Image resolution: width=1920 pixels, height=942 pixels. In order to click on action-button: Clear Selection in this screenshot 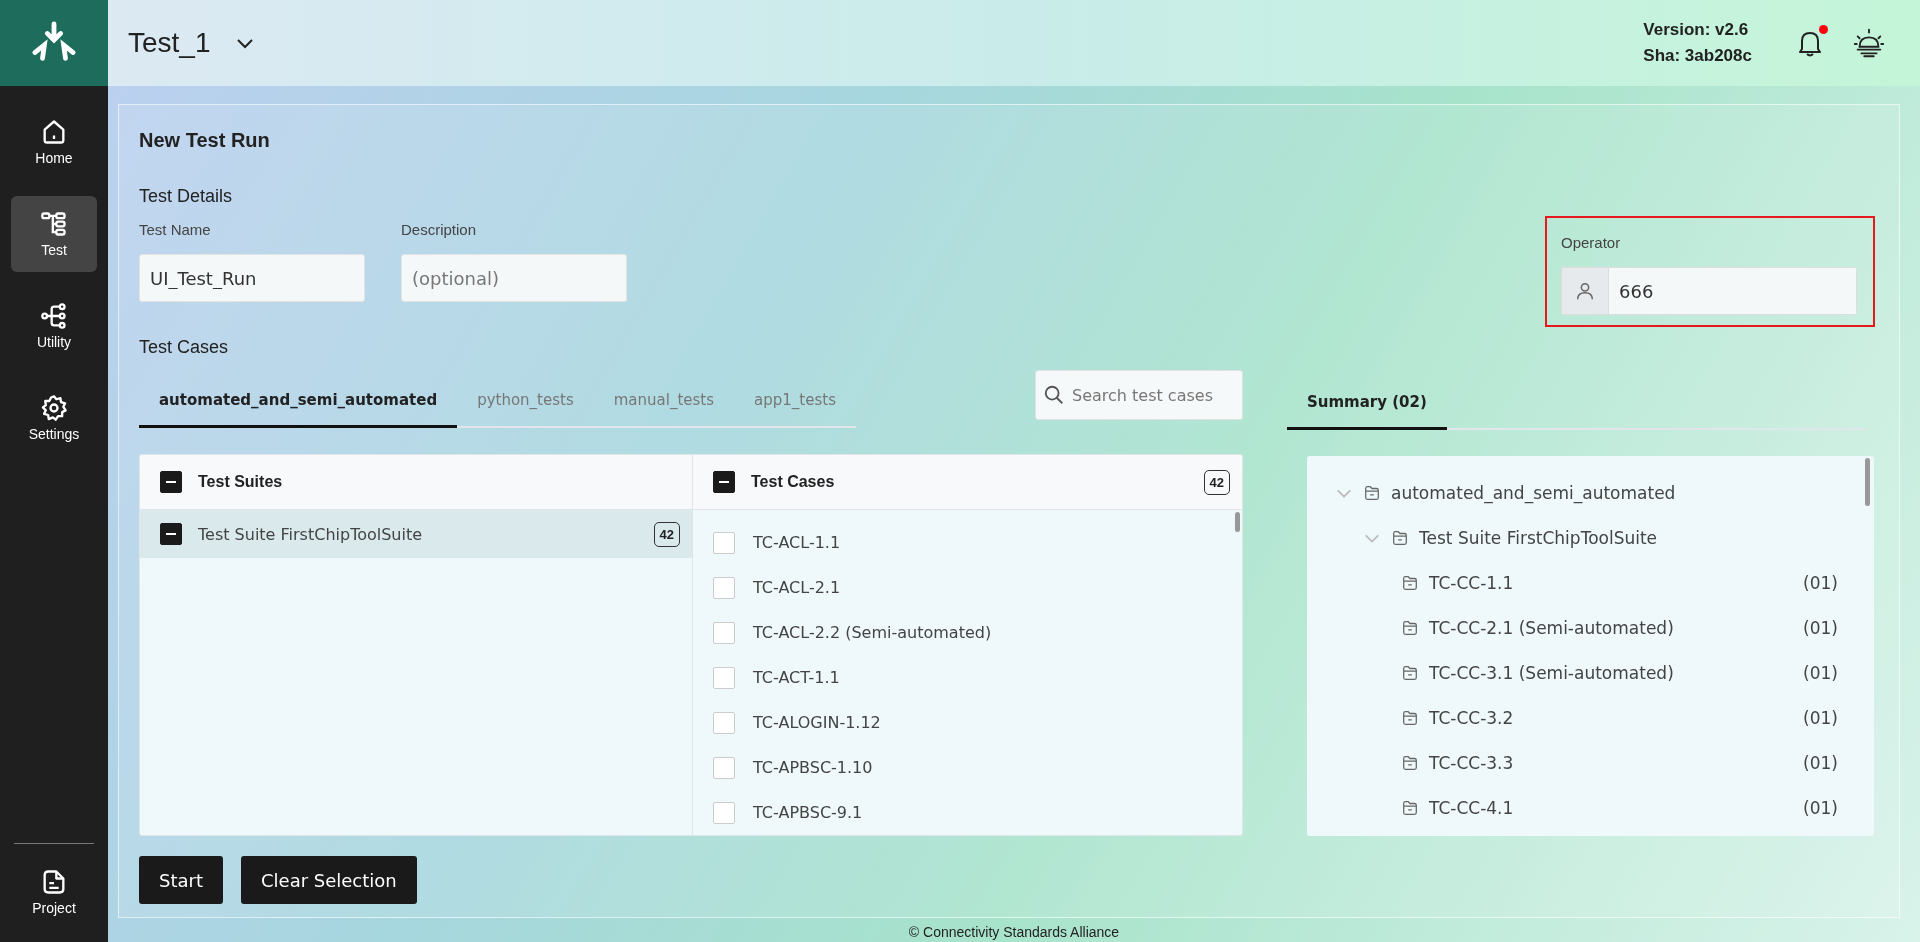, I will do `click(329, 880)`.